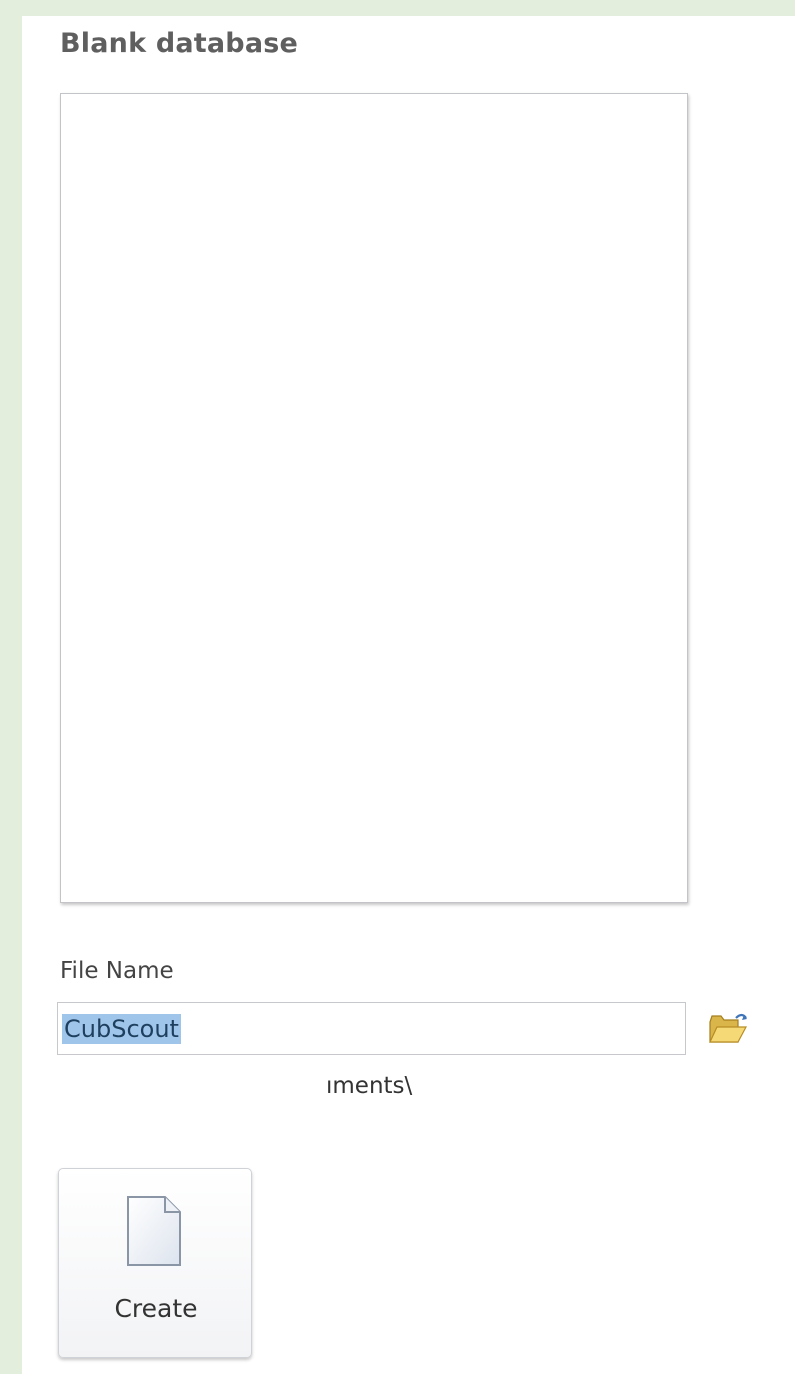  What do you see at coordinates (117, 971) in the screenshot?
I see `file-name-label: File Name` at bounding box center [117, 971].